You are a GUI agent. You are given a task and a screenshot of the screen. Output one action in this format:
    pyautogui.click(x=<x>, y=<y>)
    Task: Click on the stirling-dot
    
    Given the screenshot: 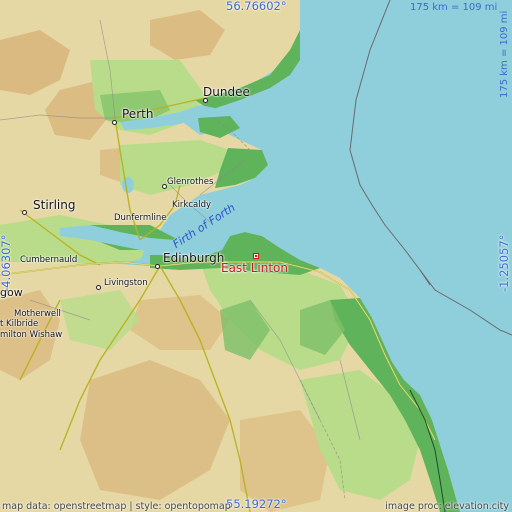 What is the action you would take?
    pyautogui.click(x=24, y=212)
    